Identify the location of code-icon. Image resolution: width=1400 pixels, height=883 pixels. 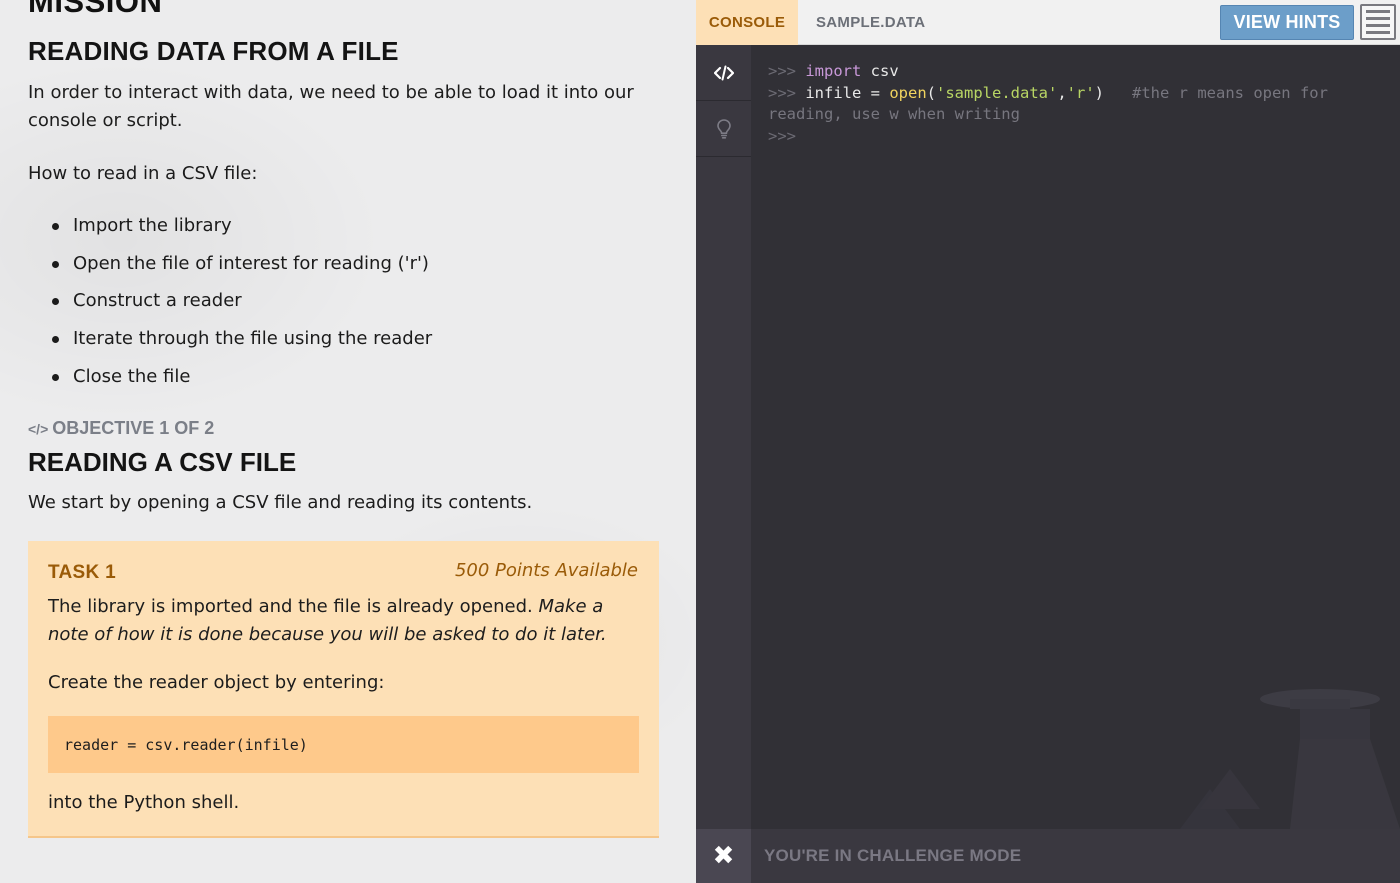
(723, 73).